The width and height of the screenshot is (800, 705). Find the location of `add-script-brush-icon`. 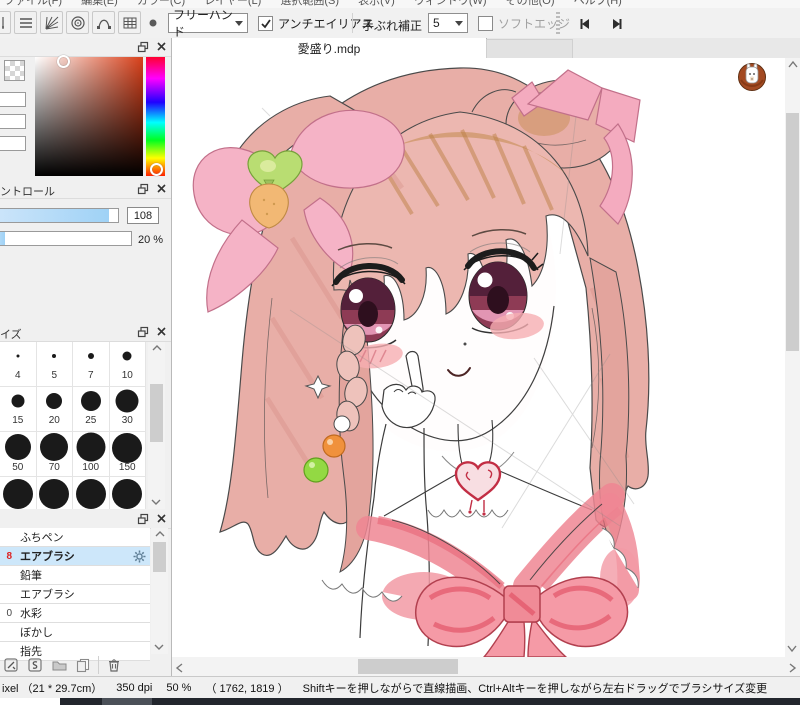

add-script-brush-icon is located at coordinates (35, 665).